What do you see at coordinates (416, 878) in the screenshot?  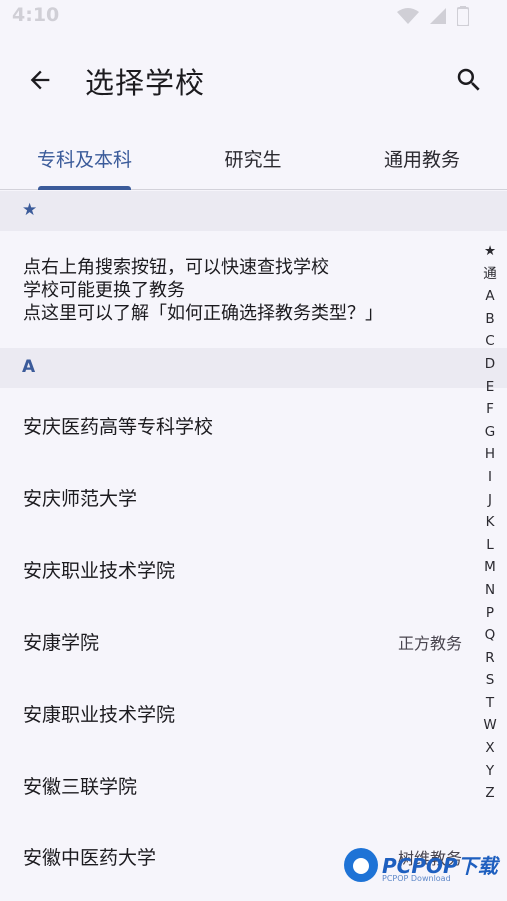 I see `watermark-sub: PCPOP Download` at bounding box center [416, 878].